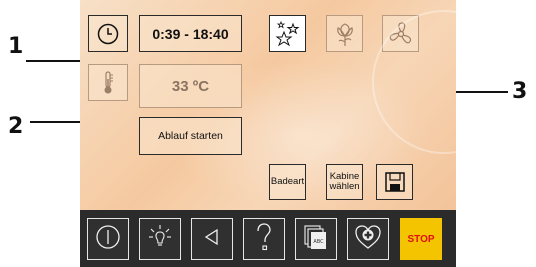 The width and height of the screenshot is (536, 267). I want to click on save-button, so click(394, 182).